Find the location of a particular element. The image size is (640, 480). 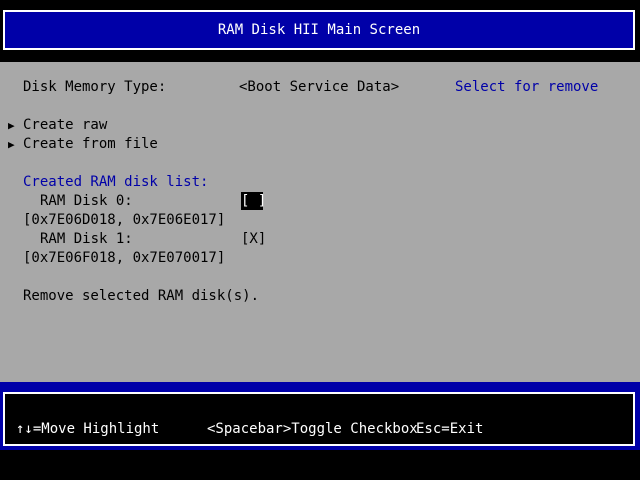

ram-disk-list-title: Created RAM disk list: is located at coordinates (116, 182).